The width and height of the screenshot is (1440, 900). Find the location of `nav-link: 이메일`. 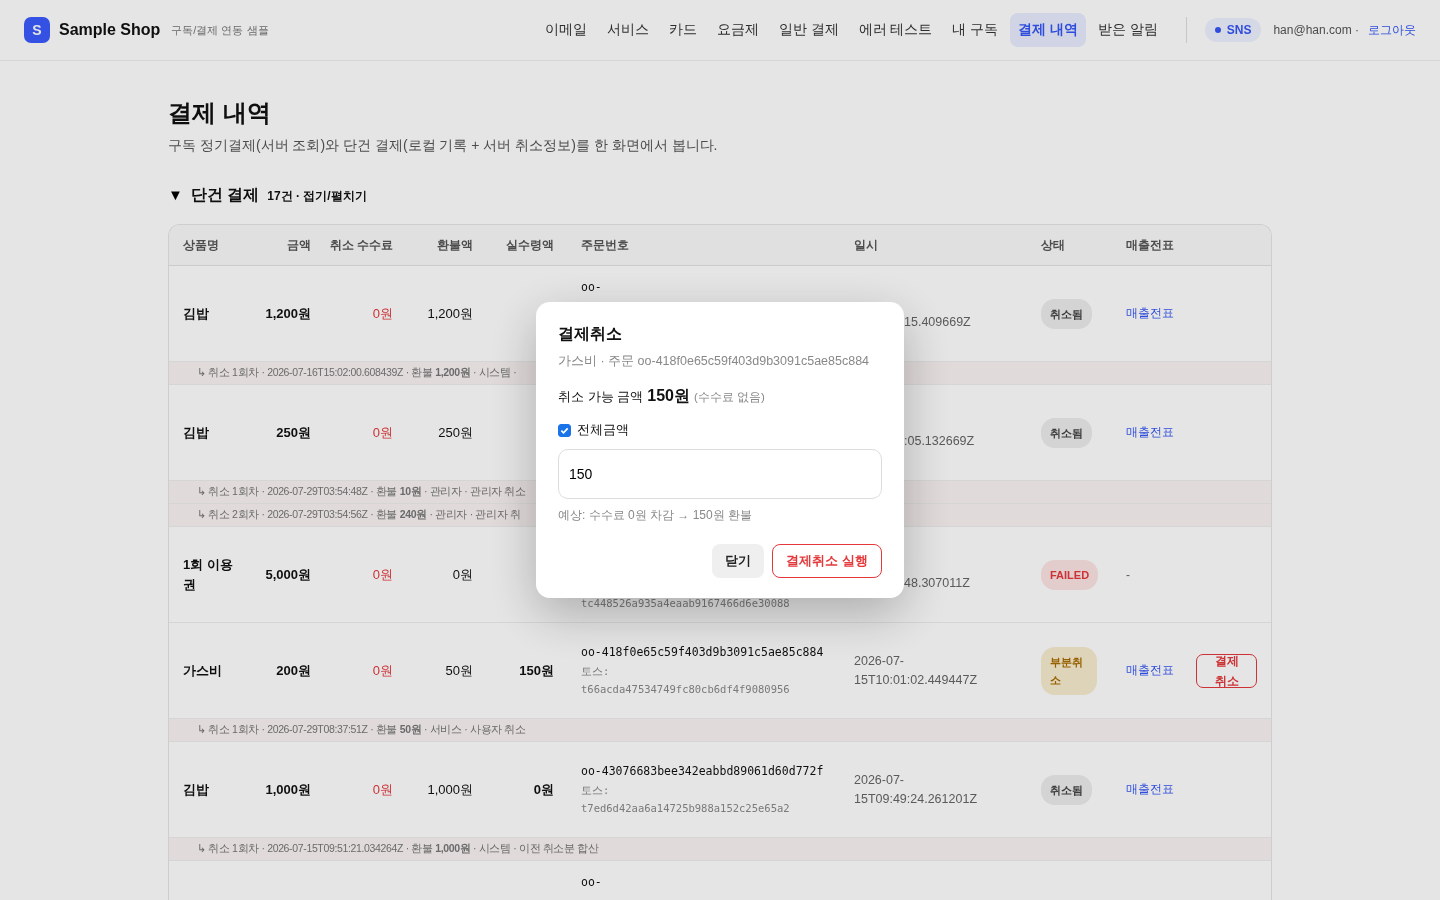

nav-link: 이메일 is located at coordinates (565, 30).